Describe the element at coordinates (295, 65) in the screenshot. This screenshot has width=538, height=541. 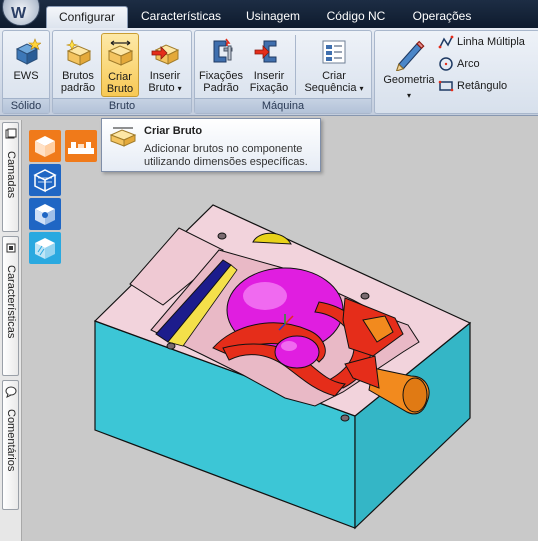
I see `group-divider` at that location.